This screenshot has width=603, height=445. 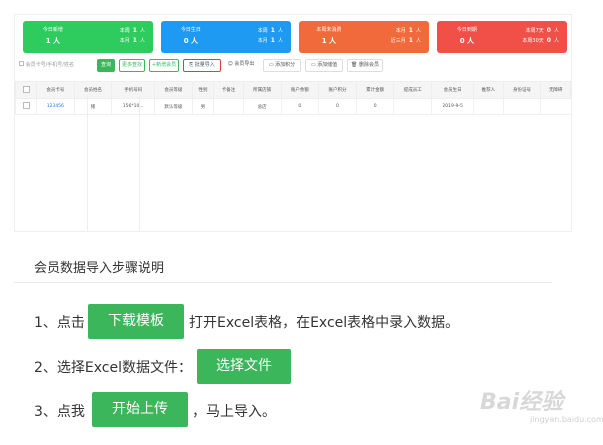 What do you see at coordinates (140, 409) in the screenshot?
I see `start-upload-button: 开始上传` at bounding box center [140, 409].